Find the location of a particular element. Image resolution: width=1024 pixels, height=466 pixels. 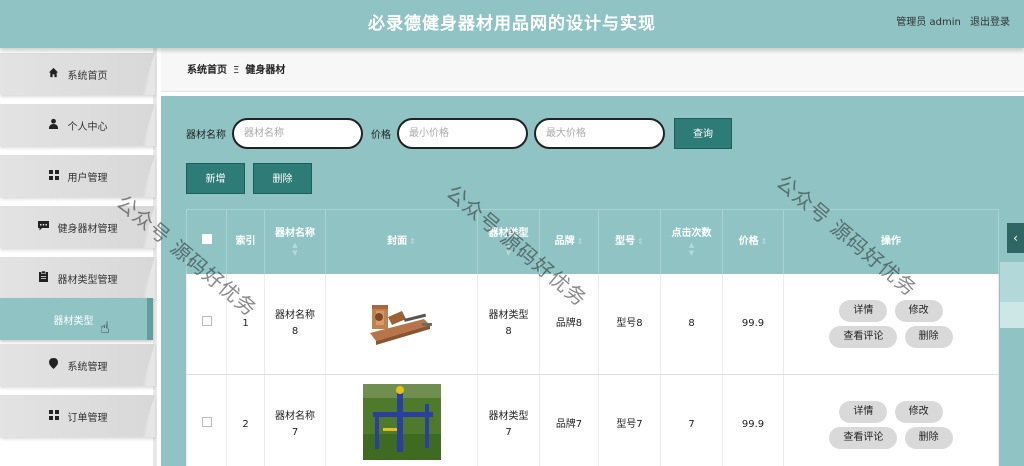

sidebar-item-orders: 订单管理 is located at coordinates (77, 416).